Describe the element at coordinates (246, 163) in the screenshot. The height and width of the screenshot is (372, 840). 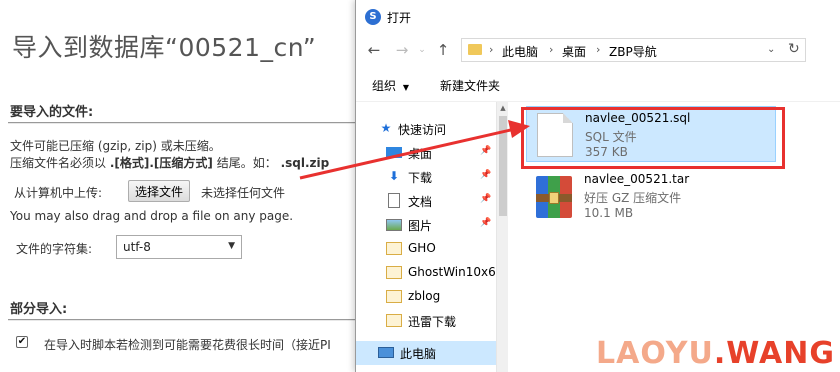
I see `compress-format-mid: 结尾。如：` at that location.